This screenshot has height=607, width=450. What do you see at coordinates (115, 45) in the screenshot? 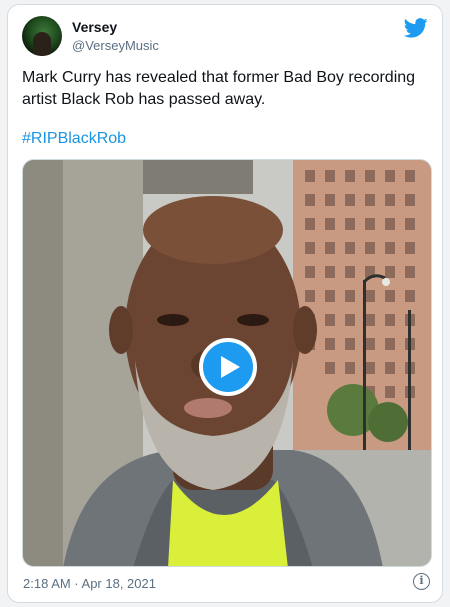
I see `author-handle: @VerseyMusic` at bounding box center [115, 45].